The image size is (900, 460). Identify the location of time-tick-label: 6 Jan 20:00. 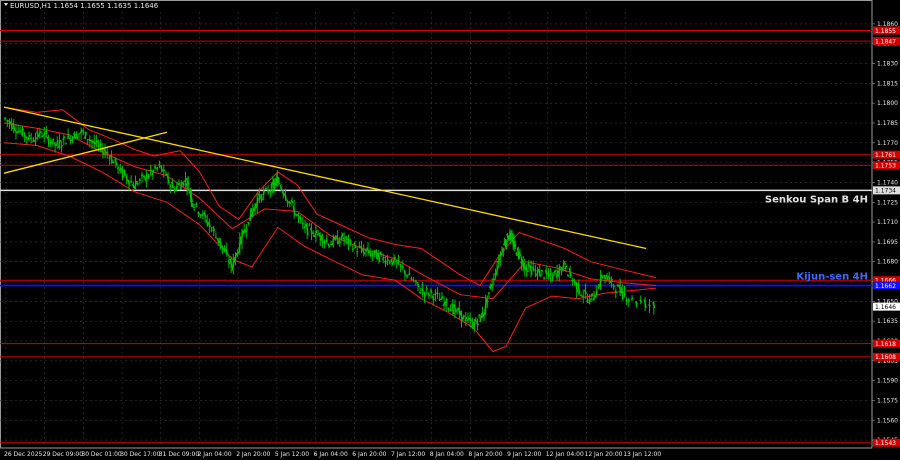
(369, 454).